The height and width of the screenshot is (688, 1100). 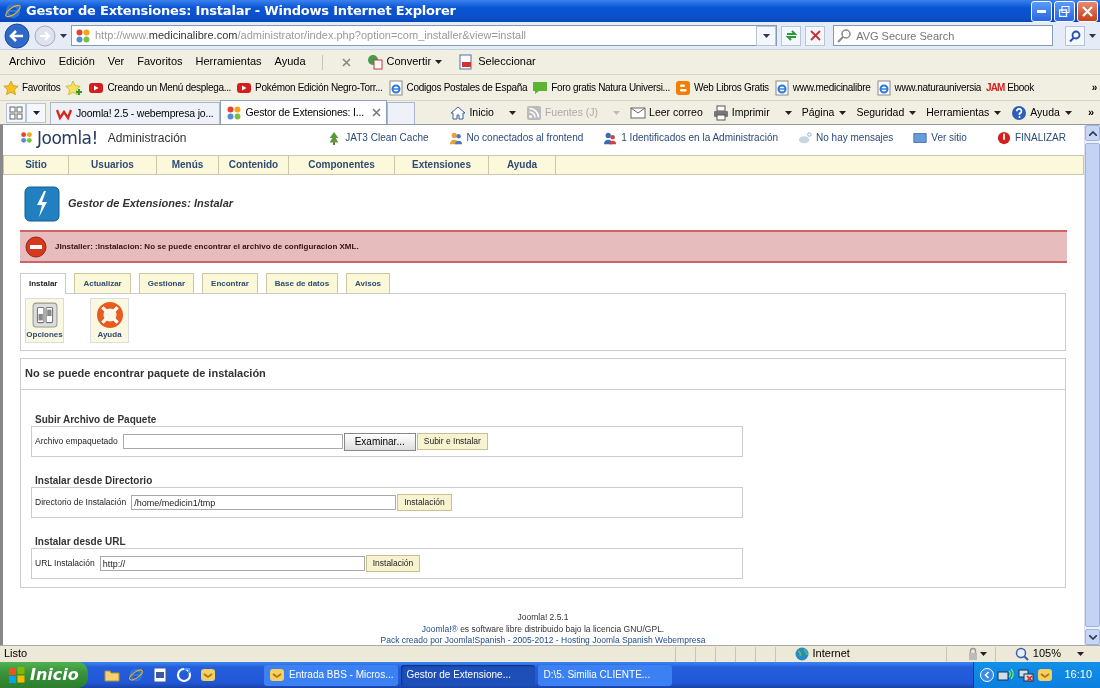 I want to click on fieldset-legend: Instalar desde Directorio, so click(x=550, y=481).